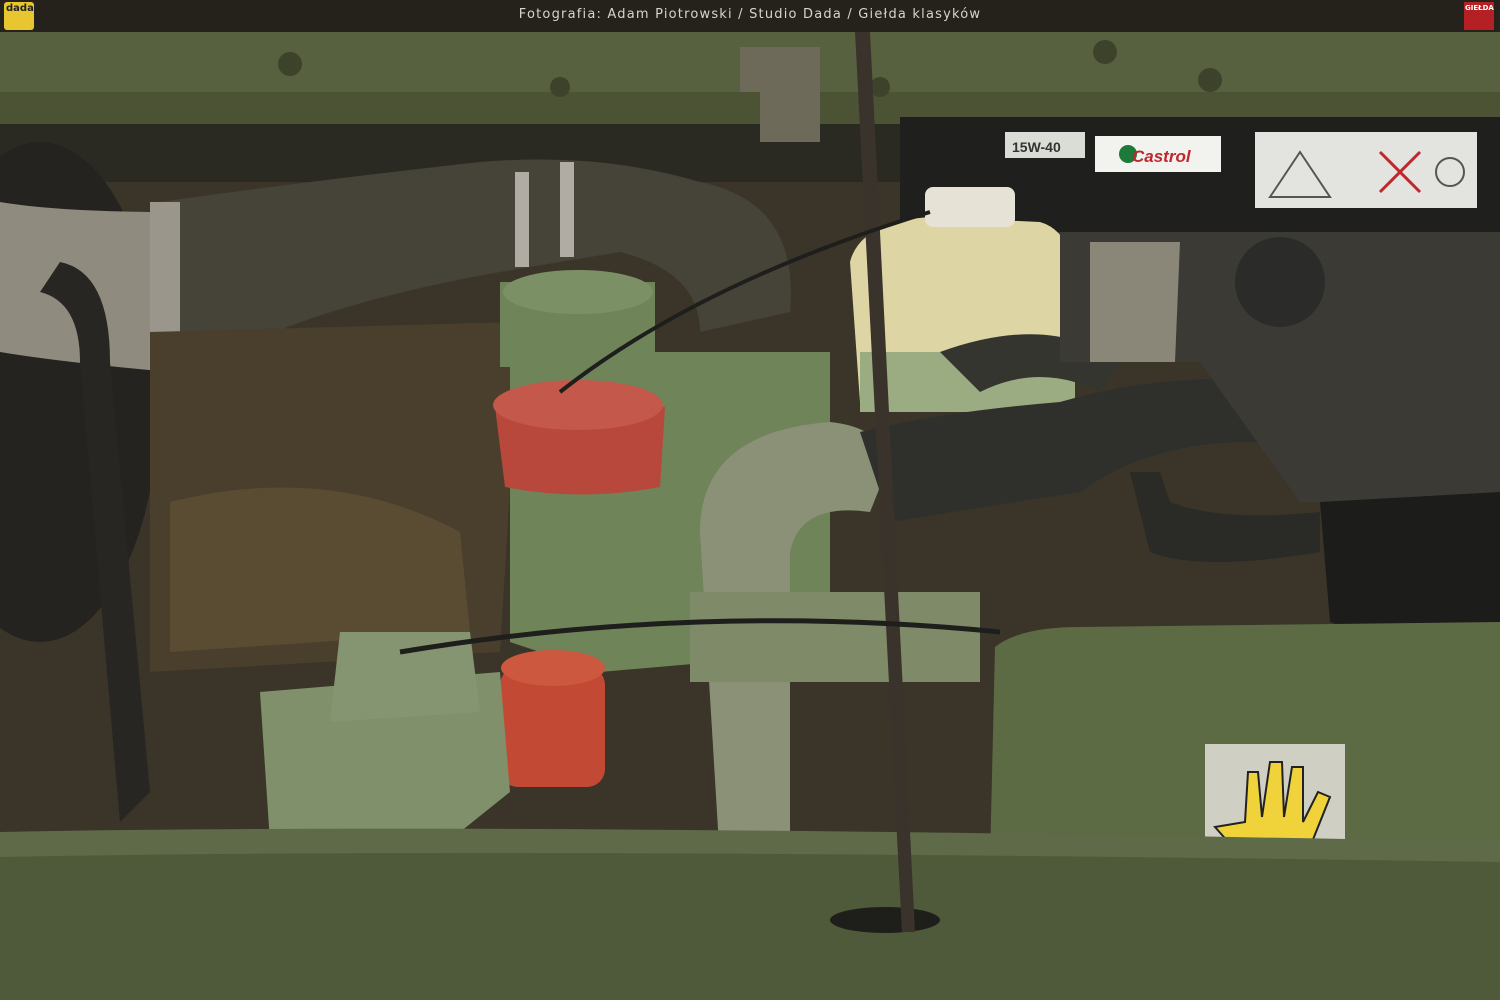 This screenshot has width=1500, height=1000. What do you see at coordinates (1036, 147) in the screenshot?
I see `svg-text: 15W-40` at bounding box center [1036, 147].